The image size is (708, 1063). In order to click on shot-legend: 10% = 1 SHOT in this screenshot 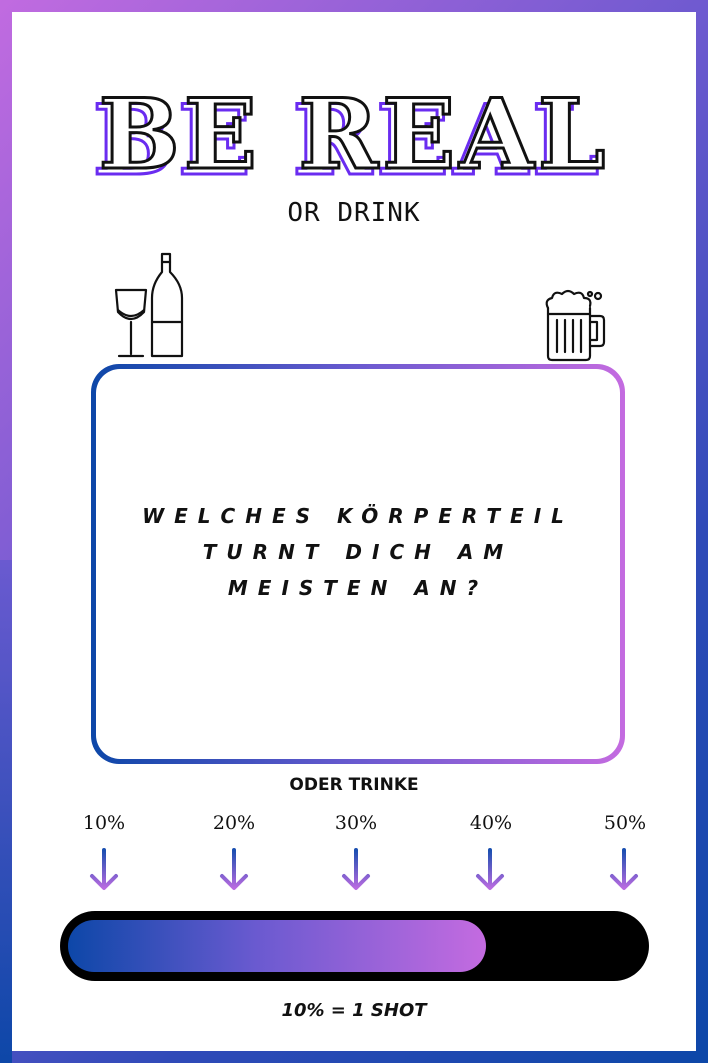, I will do `click(354, 1010)`.